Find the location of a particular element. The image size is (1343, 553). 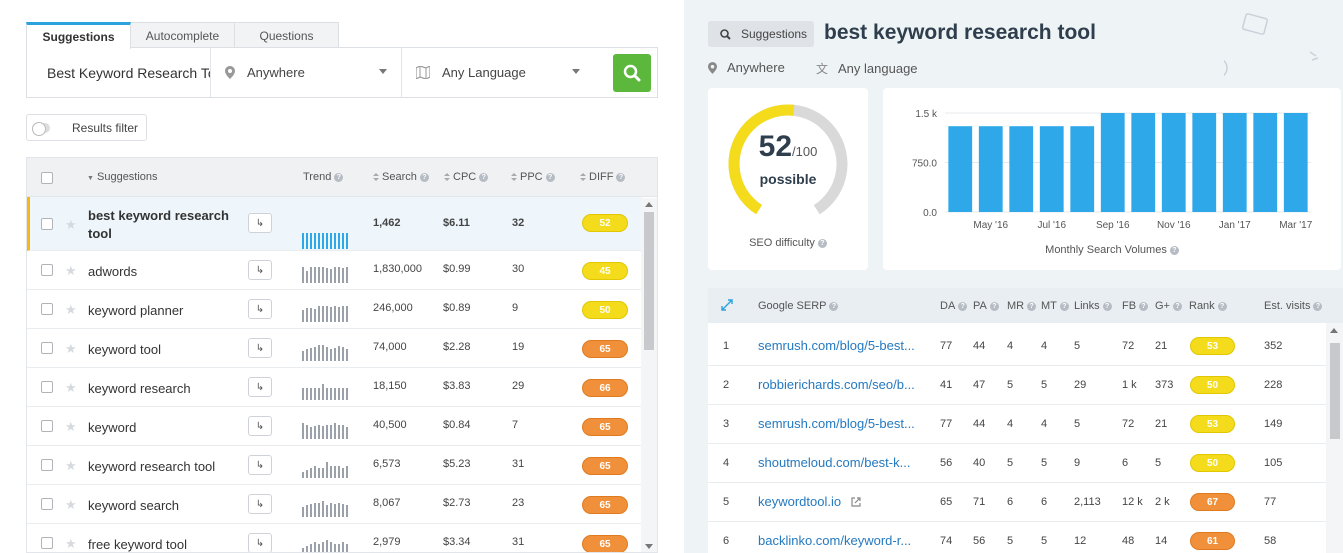

language-select: Any Language is located at coordinates (498, 72).